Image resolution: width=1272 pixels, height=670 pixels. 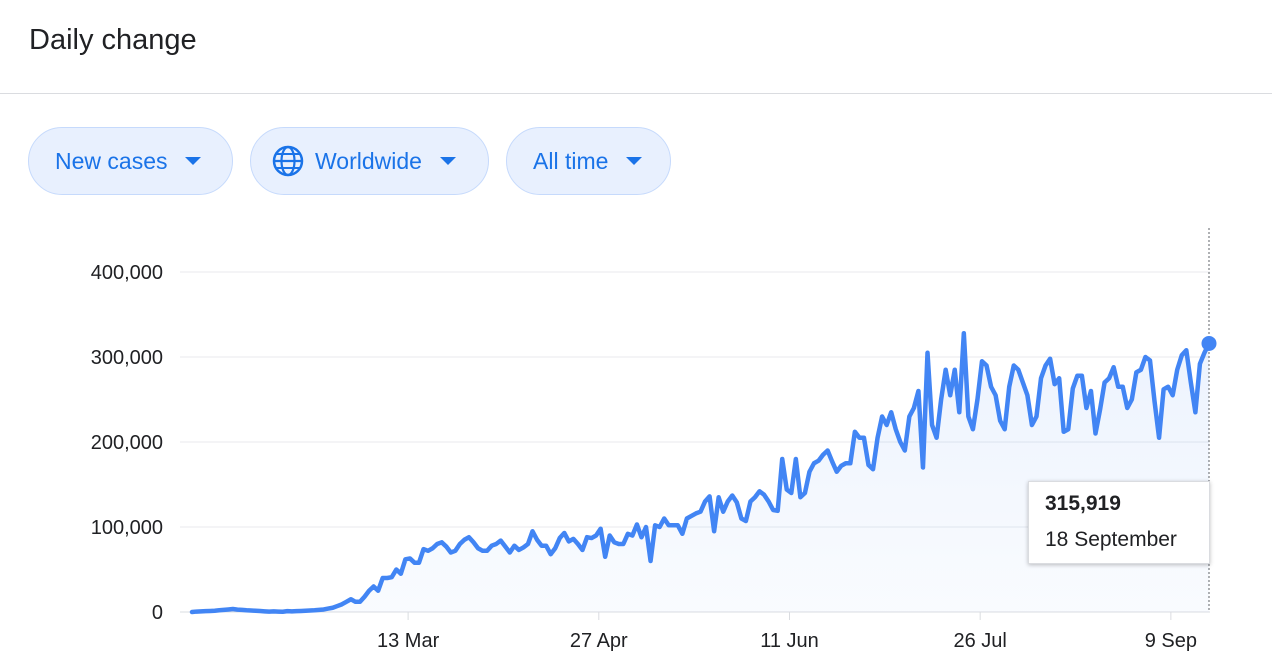 What do you see at coordinates (789, 641) in the screenshot?
I see `x-tick-label: 11 Jun` at bounding box center [789, 641].